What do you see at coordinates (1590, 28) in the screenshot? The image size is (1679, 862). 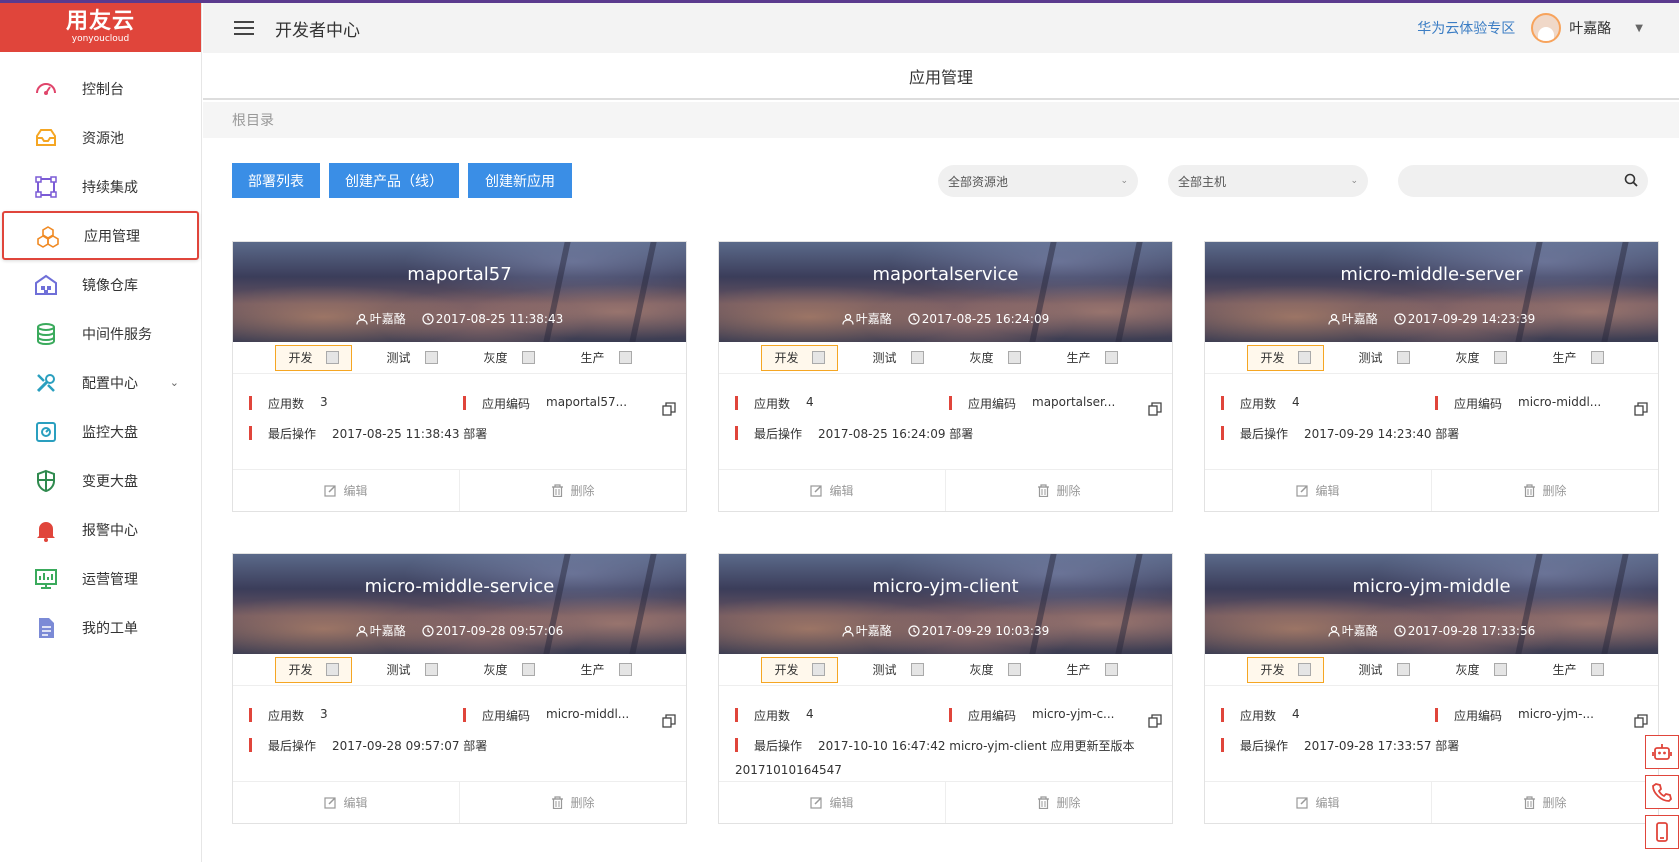 I see `username: 叶嘉酪` at bounding box center [1590, 28].